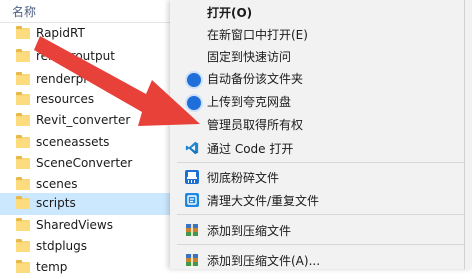  I want to click on menu-item-auto-backup: 自动备份该文件夹, so click(321, 78).